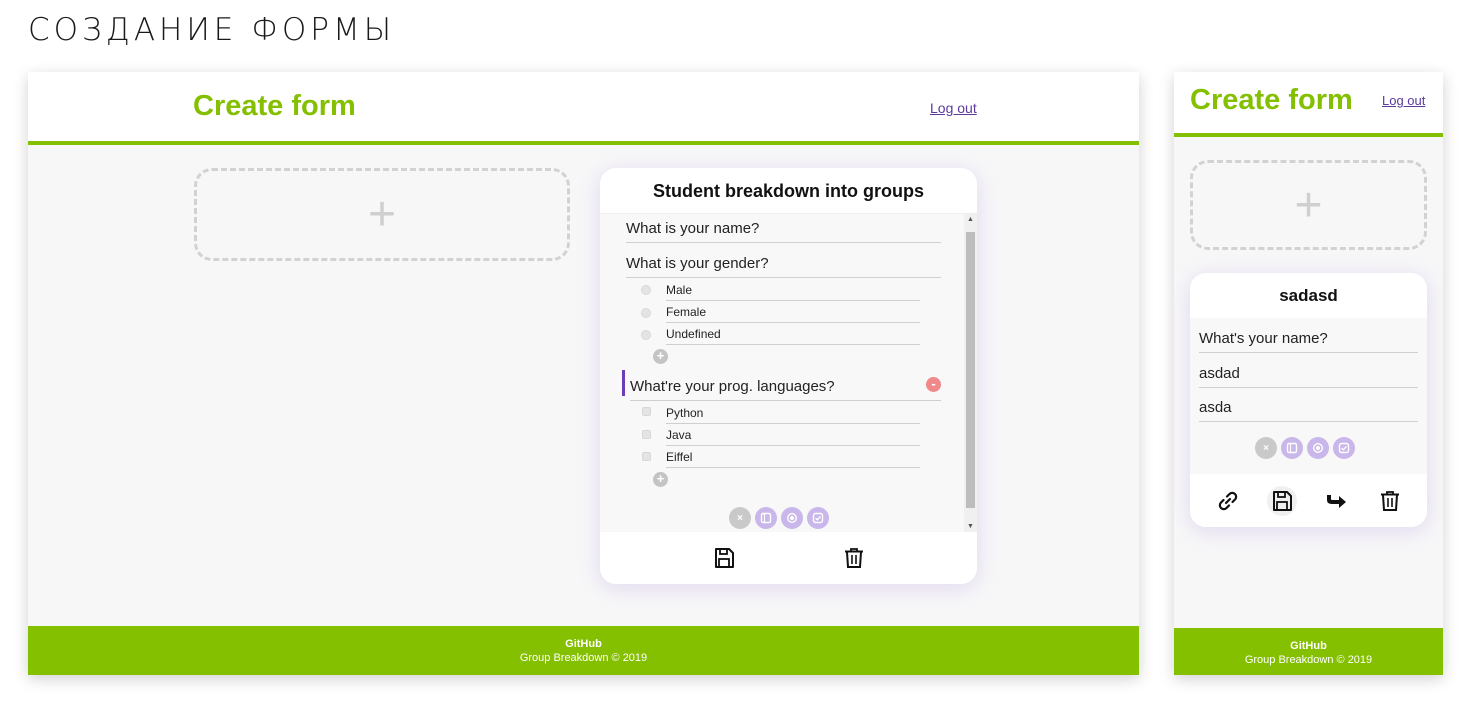 The width and height of the screenshot is (1472, 708). What do you see at coordinates (783, 266) in the screenshot?
I see `question-field: What is your gender?` at bounding box center [783, 266].